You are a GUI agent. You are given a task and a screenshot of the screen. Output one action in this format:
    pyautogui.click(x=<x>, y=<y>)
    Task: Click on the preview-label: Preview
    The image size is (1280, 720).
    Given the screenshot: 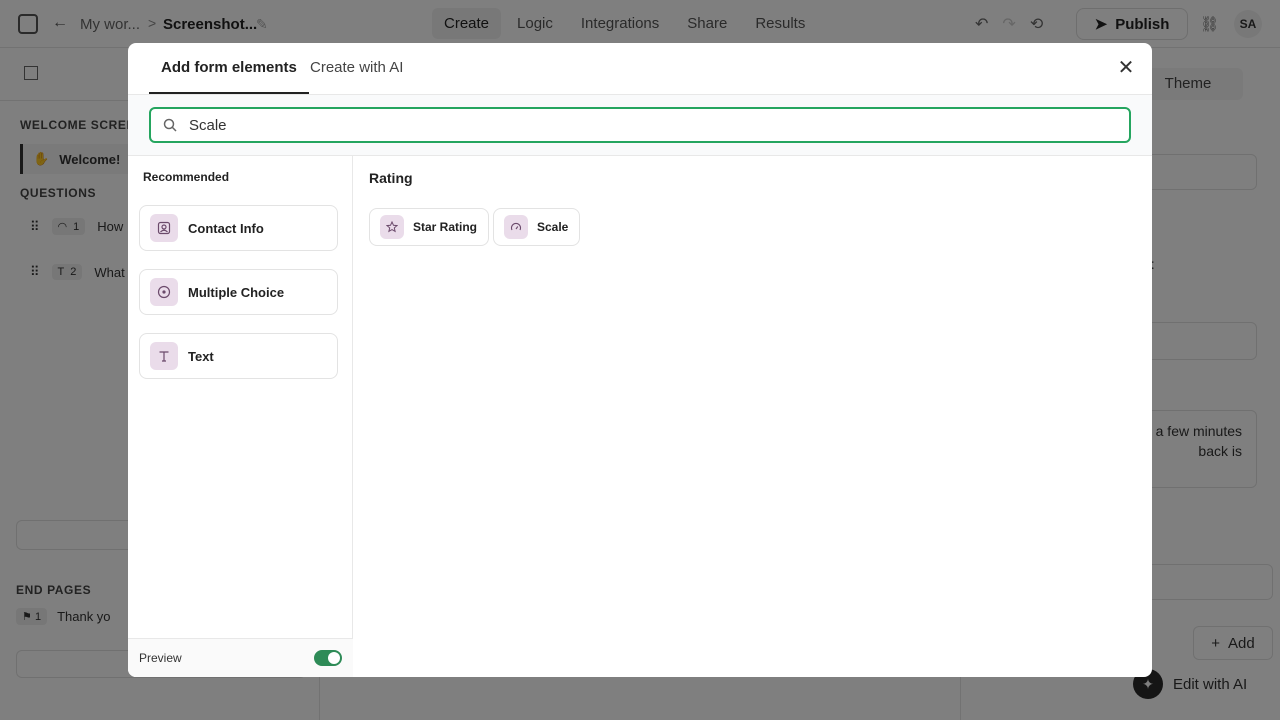 What is the action you would take?
    pyautogui.click(x=160, y=658)
    